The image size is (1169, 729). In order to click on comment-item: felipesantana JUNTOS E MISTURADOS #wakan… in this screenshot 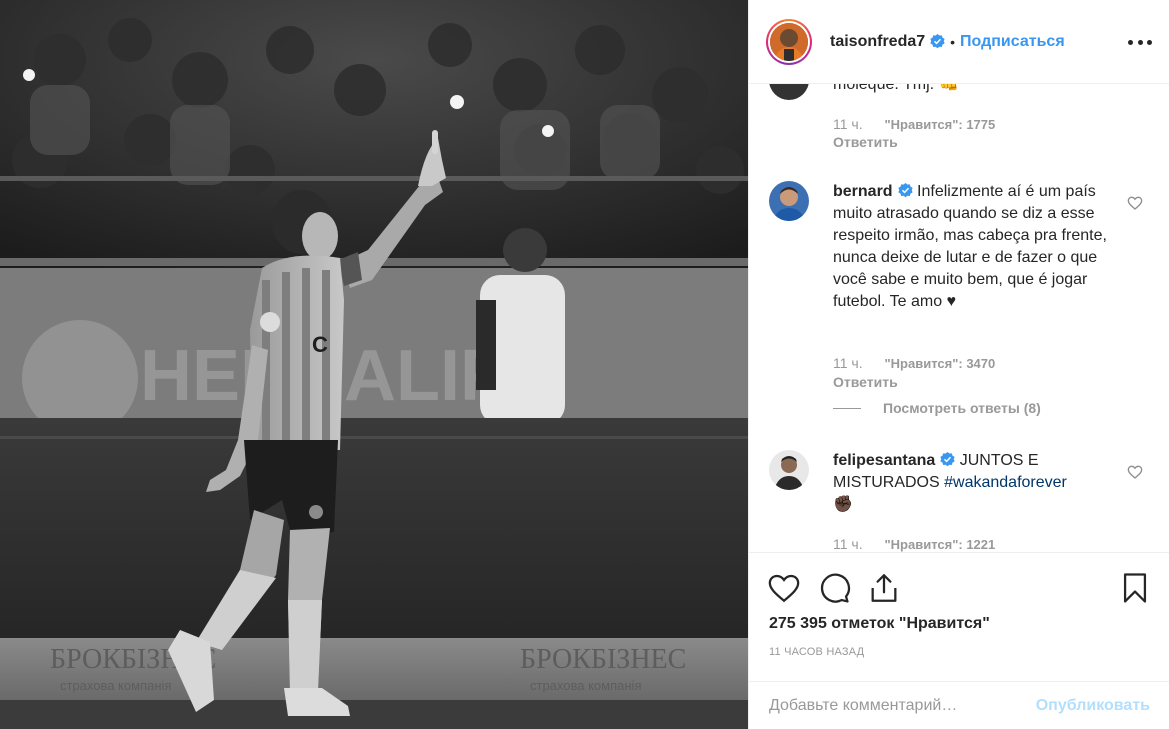, I will do `click(959, 501)`.